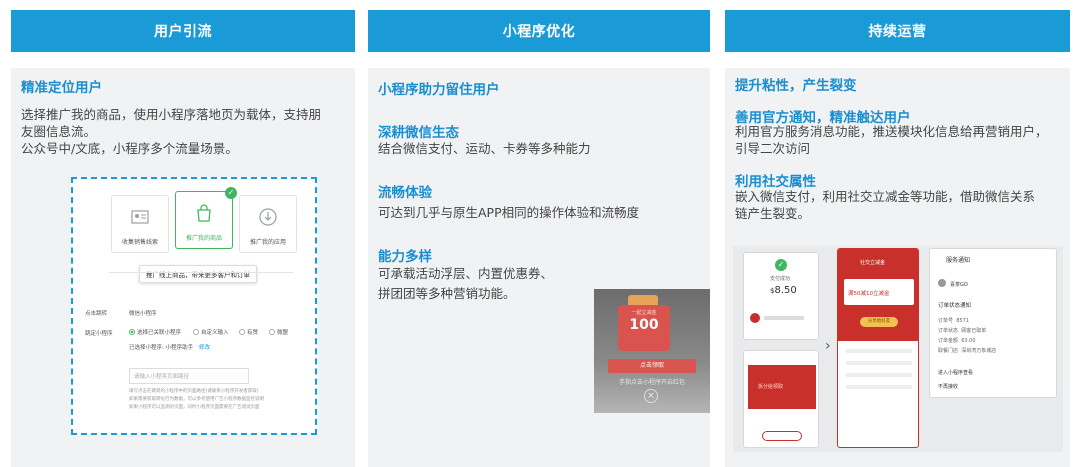  I want to click on check-icon: ✓, so click(231, 193).